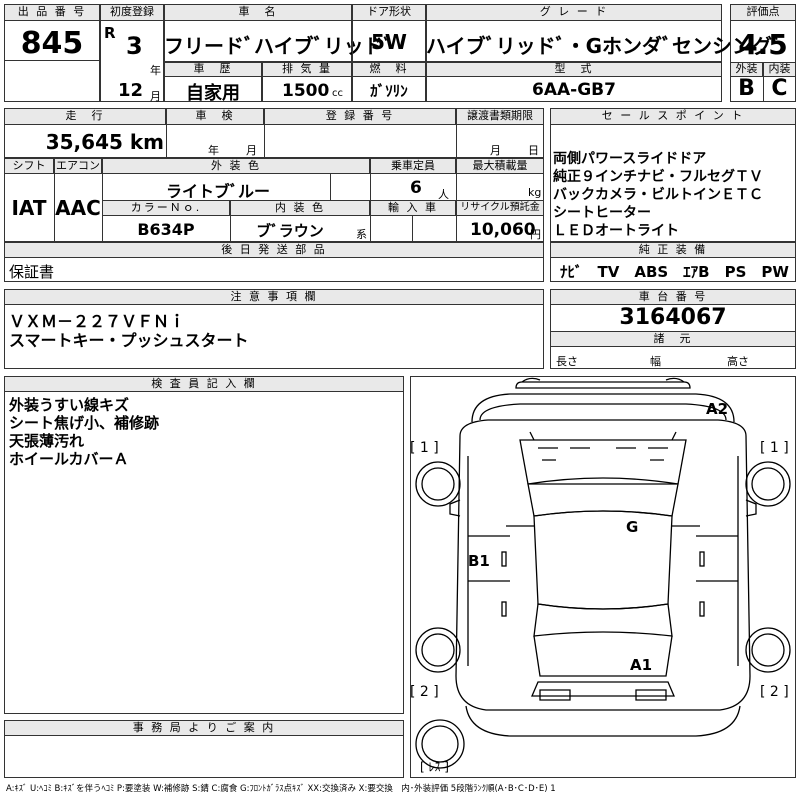  I want to click on inspection-year-unit: 年, so click(213, 150).